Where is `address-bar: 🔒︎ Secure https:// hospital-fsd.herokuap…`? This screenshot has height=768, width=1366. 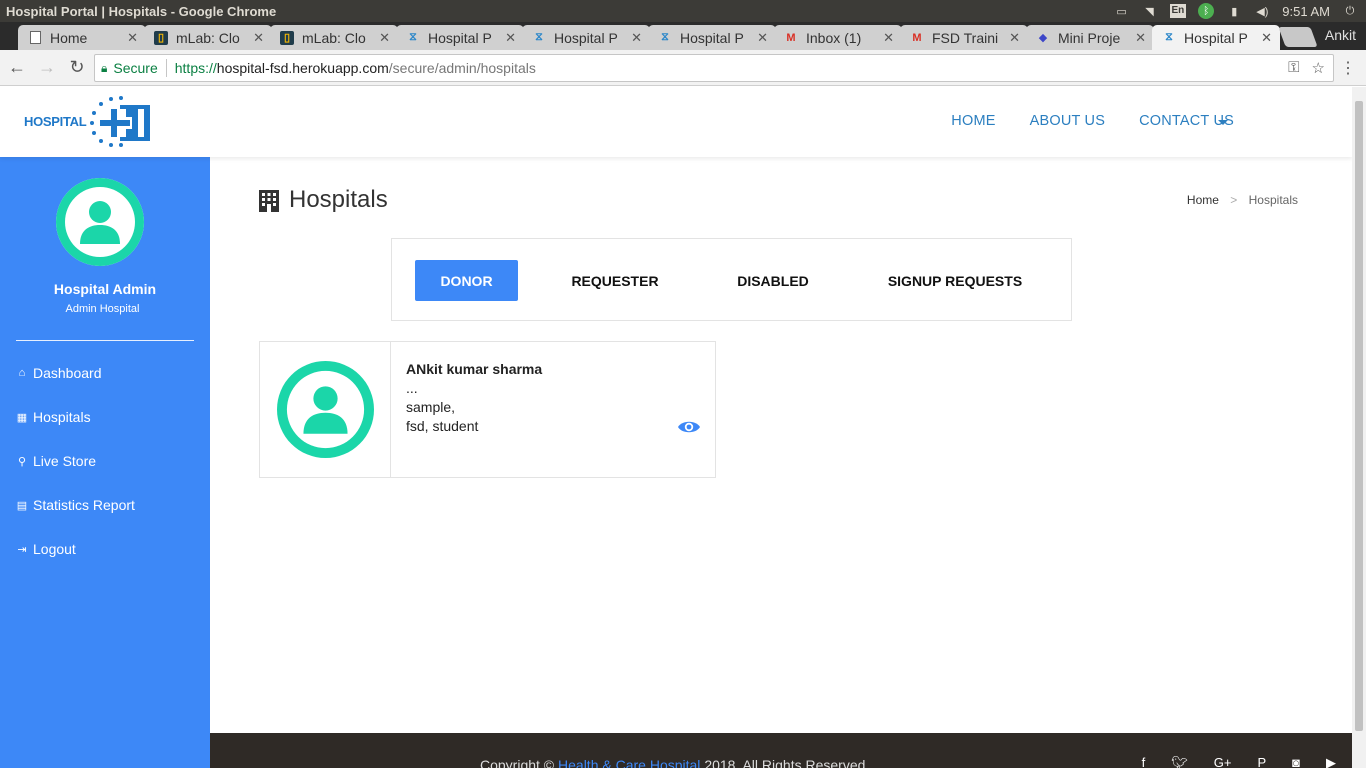
address-bar: 🔒︎ Secure https:// hospital-fsd.herokuap… is located at coordinates (714, 68).